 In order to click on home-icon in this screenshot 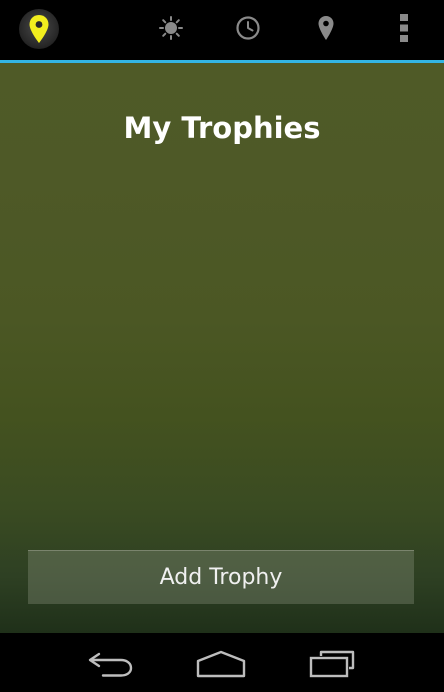, I will do `click(221, 664)`.